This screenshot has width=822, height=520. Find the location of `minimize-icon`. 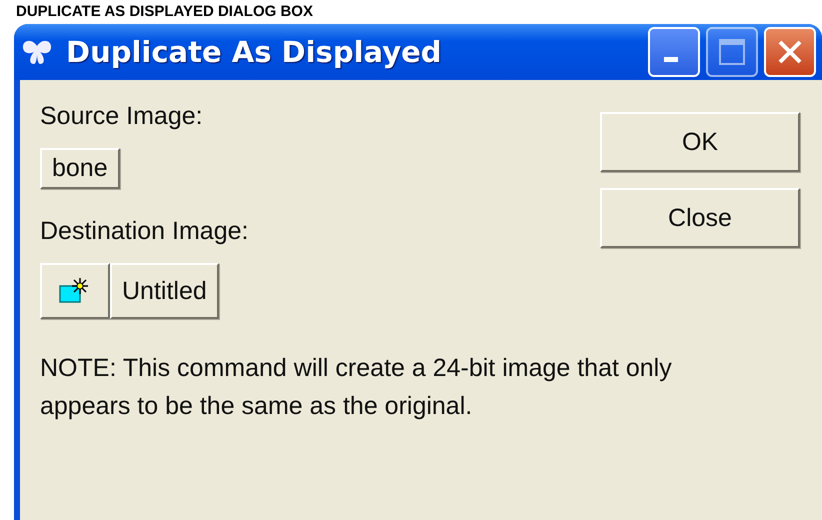

minimize-icon is located at coordinates (671, 59).